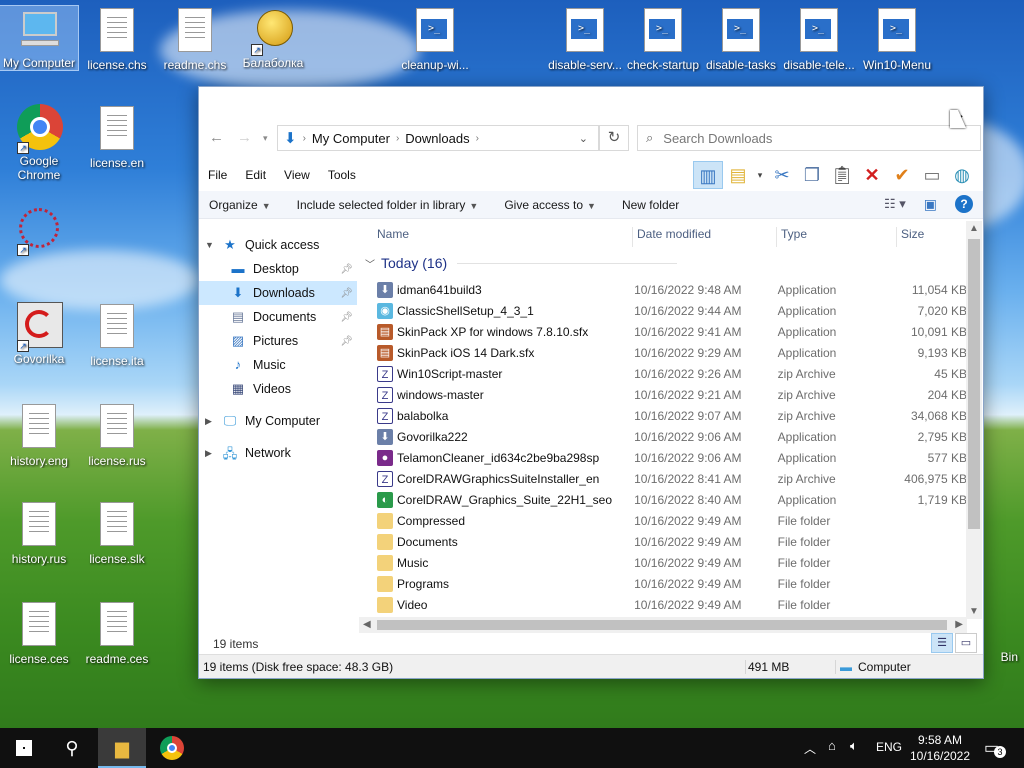 This screenshot has width=1024, height=768. What do you see at coordinates (278, 421) in the screenshot?
I see `nav-my-computer: ▶ 🖵︎ My Computer` at bounding box center [278, 421].